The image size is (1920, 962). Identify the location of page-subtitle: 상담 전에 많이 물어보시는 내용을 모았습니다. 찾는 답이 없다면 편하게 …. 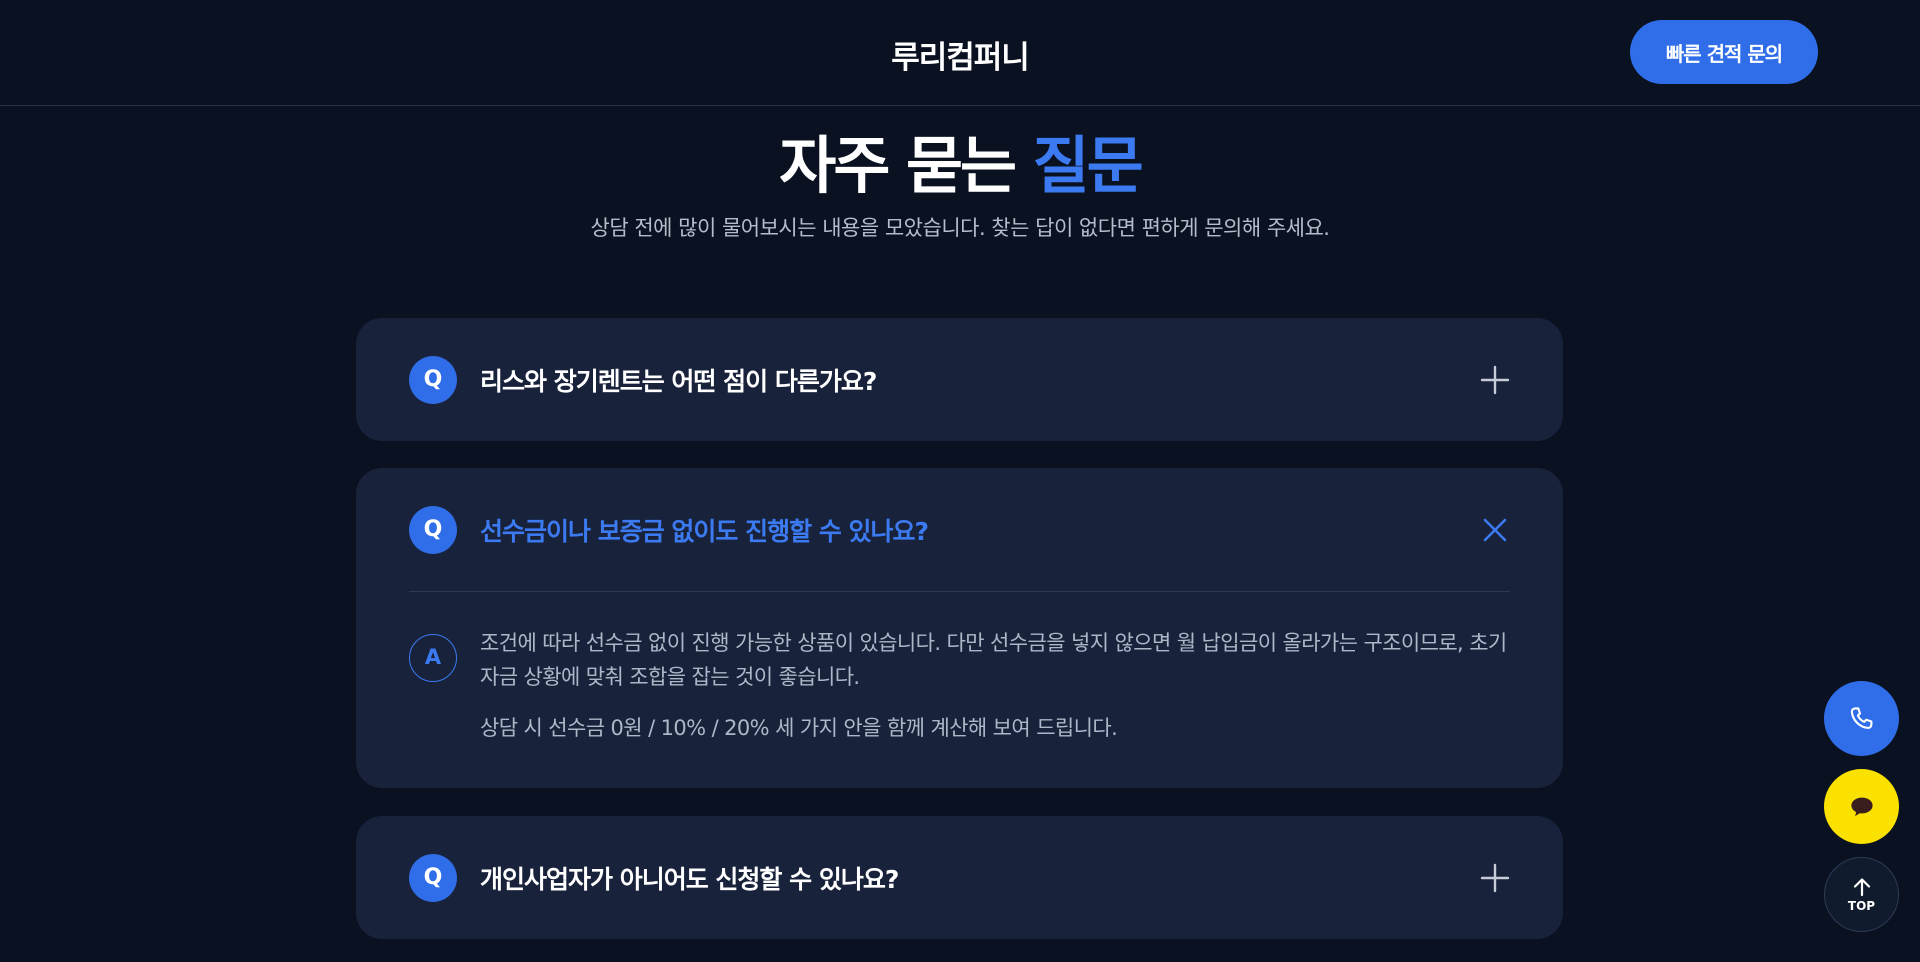
(960, 228).